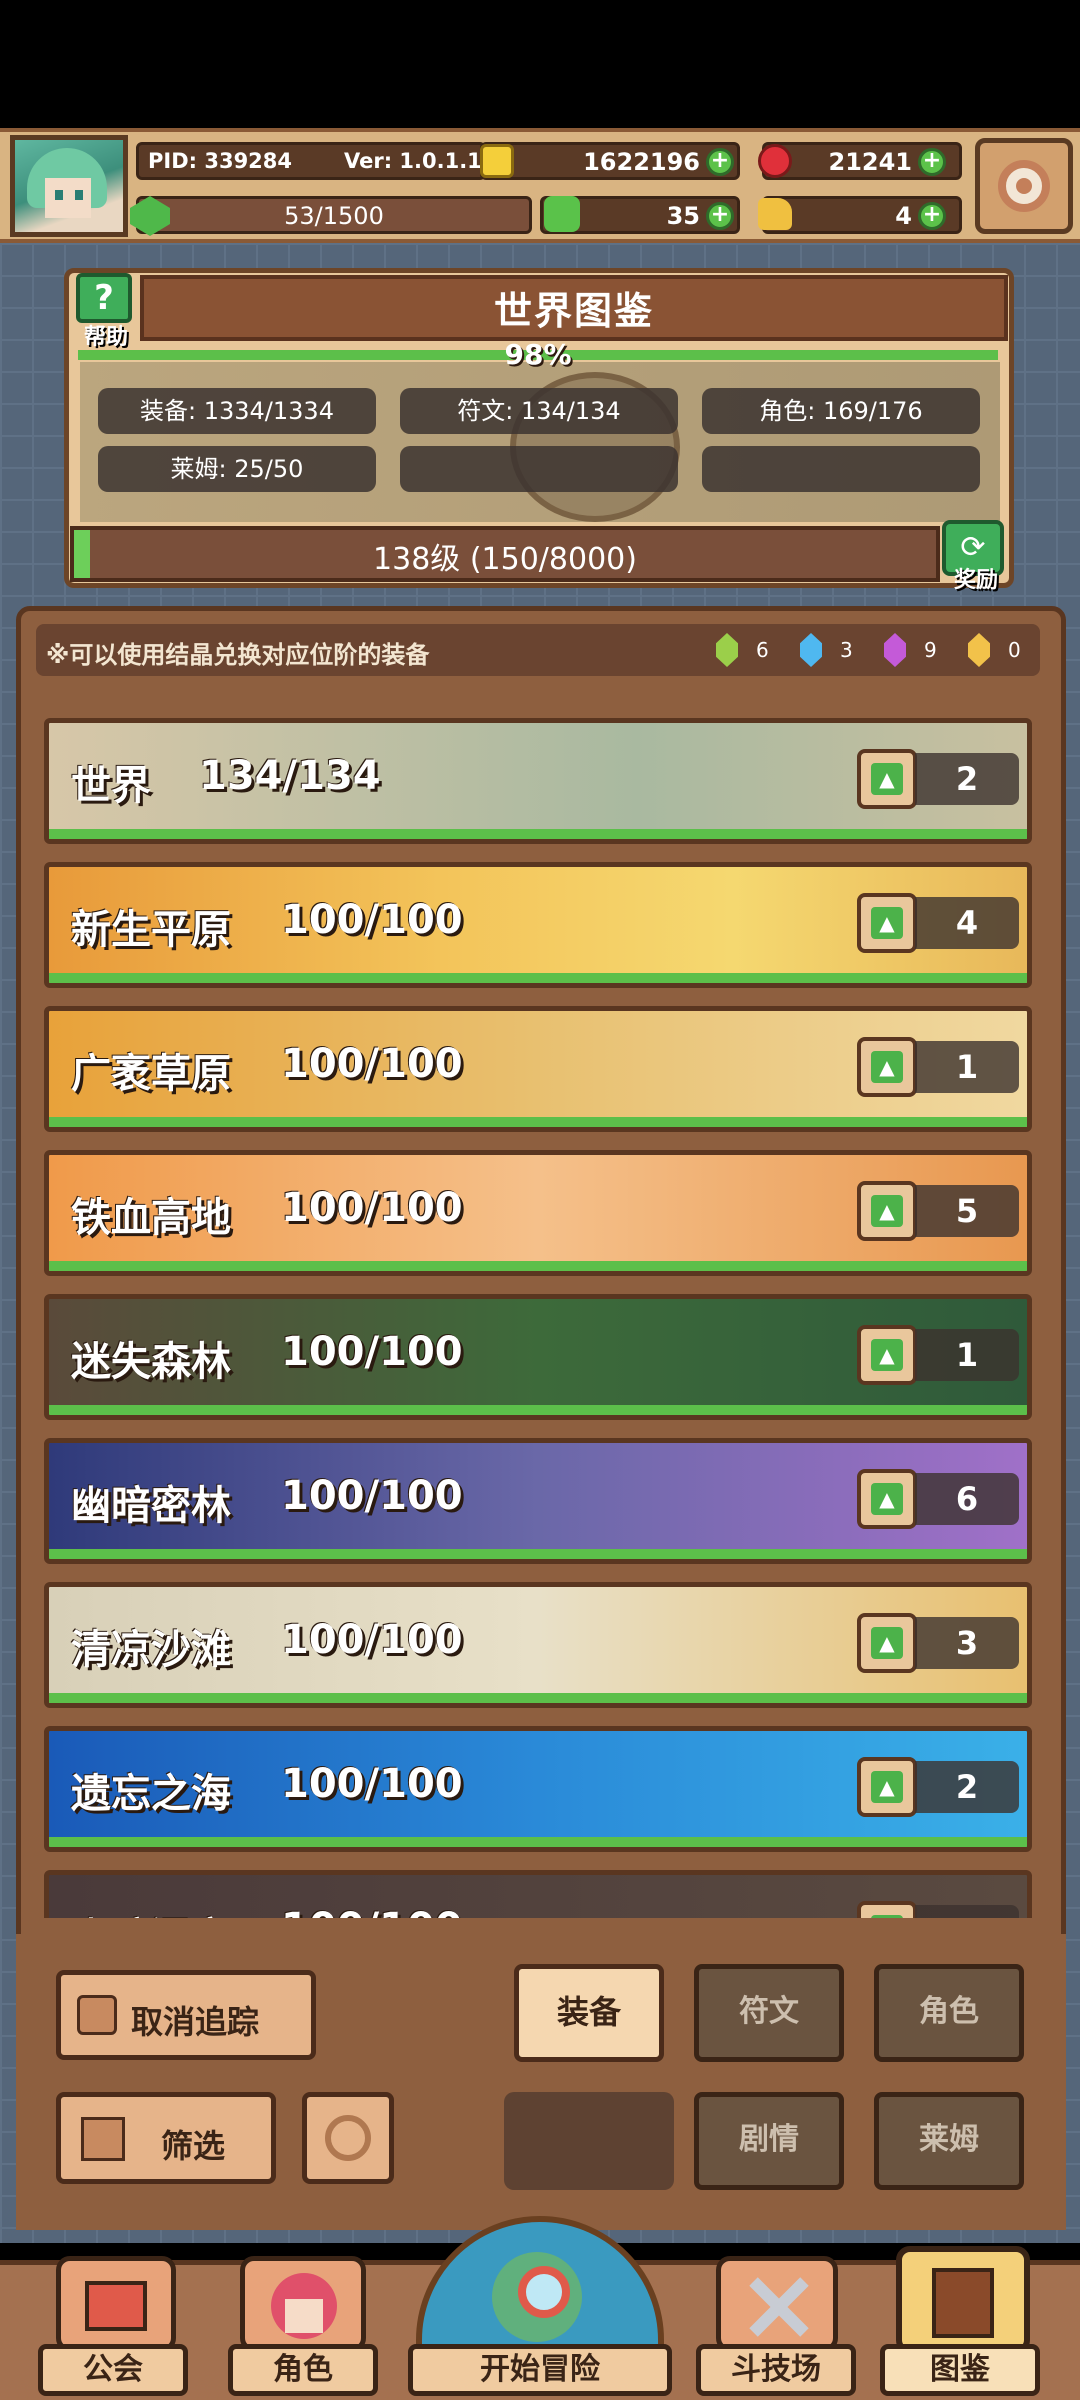 The width and height of the screenshot is (1080, 2400). I want to click on key-amount: 4, so click(903, 216).